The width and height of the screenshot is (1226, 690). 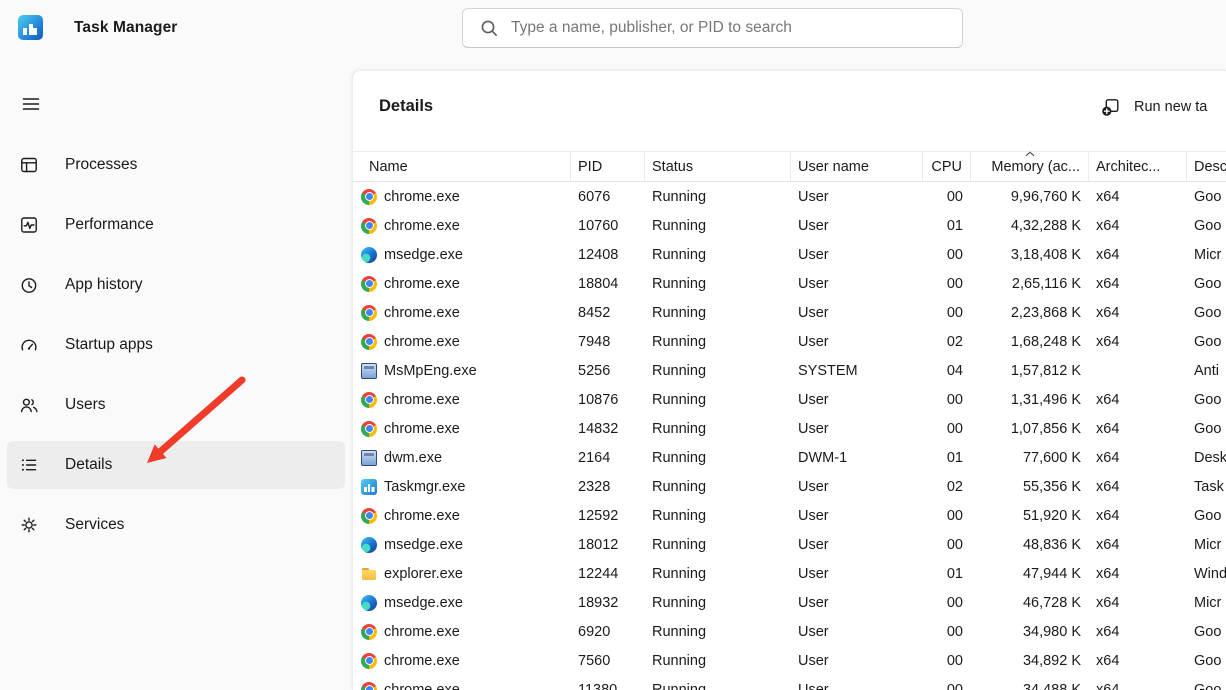 What do you see at coordinates (1206, 370) in the screenshot?
I see `process-description: Anti` at bounding box center [1206, 370].